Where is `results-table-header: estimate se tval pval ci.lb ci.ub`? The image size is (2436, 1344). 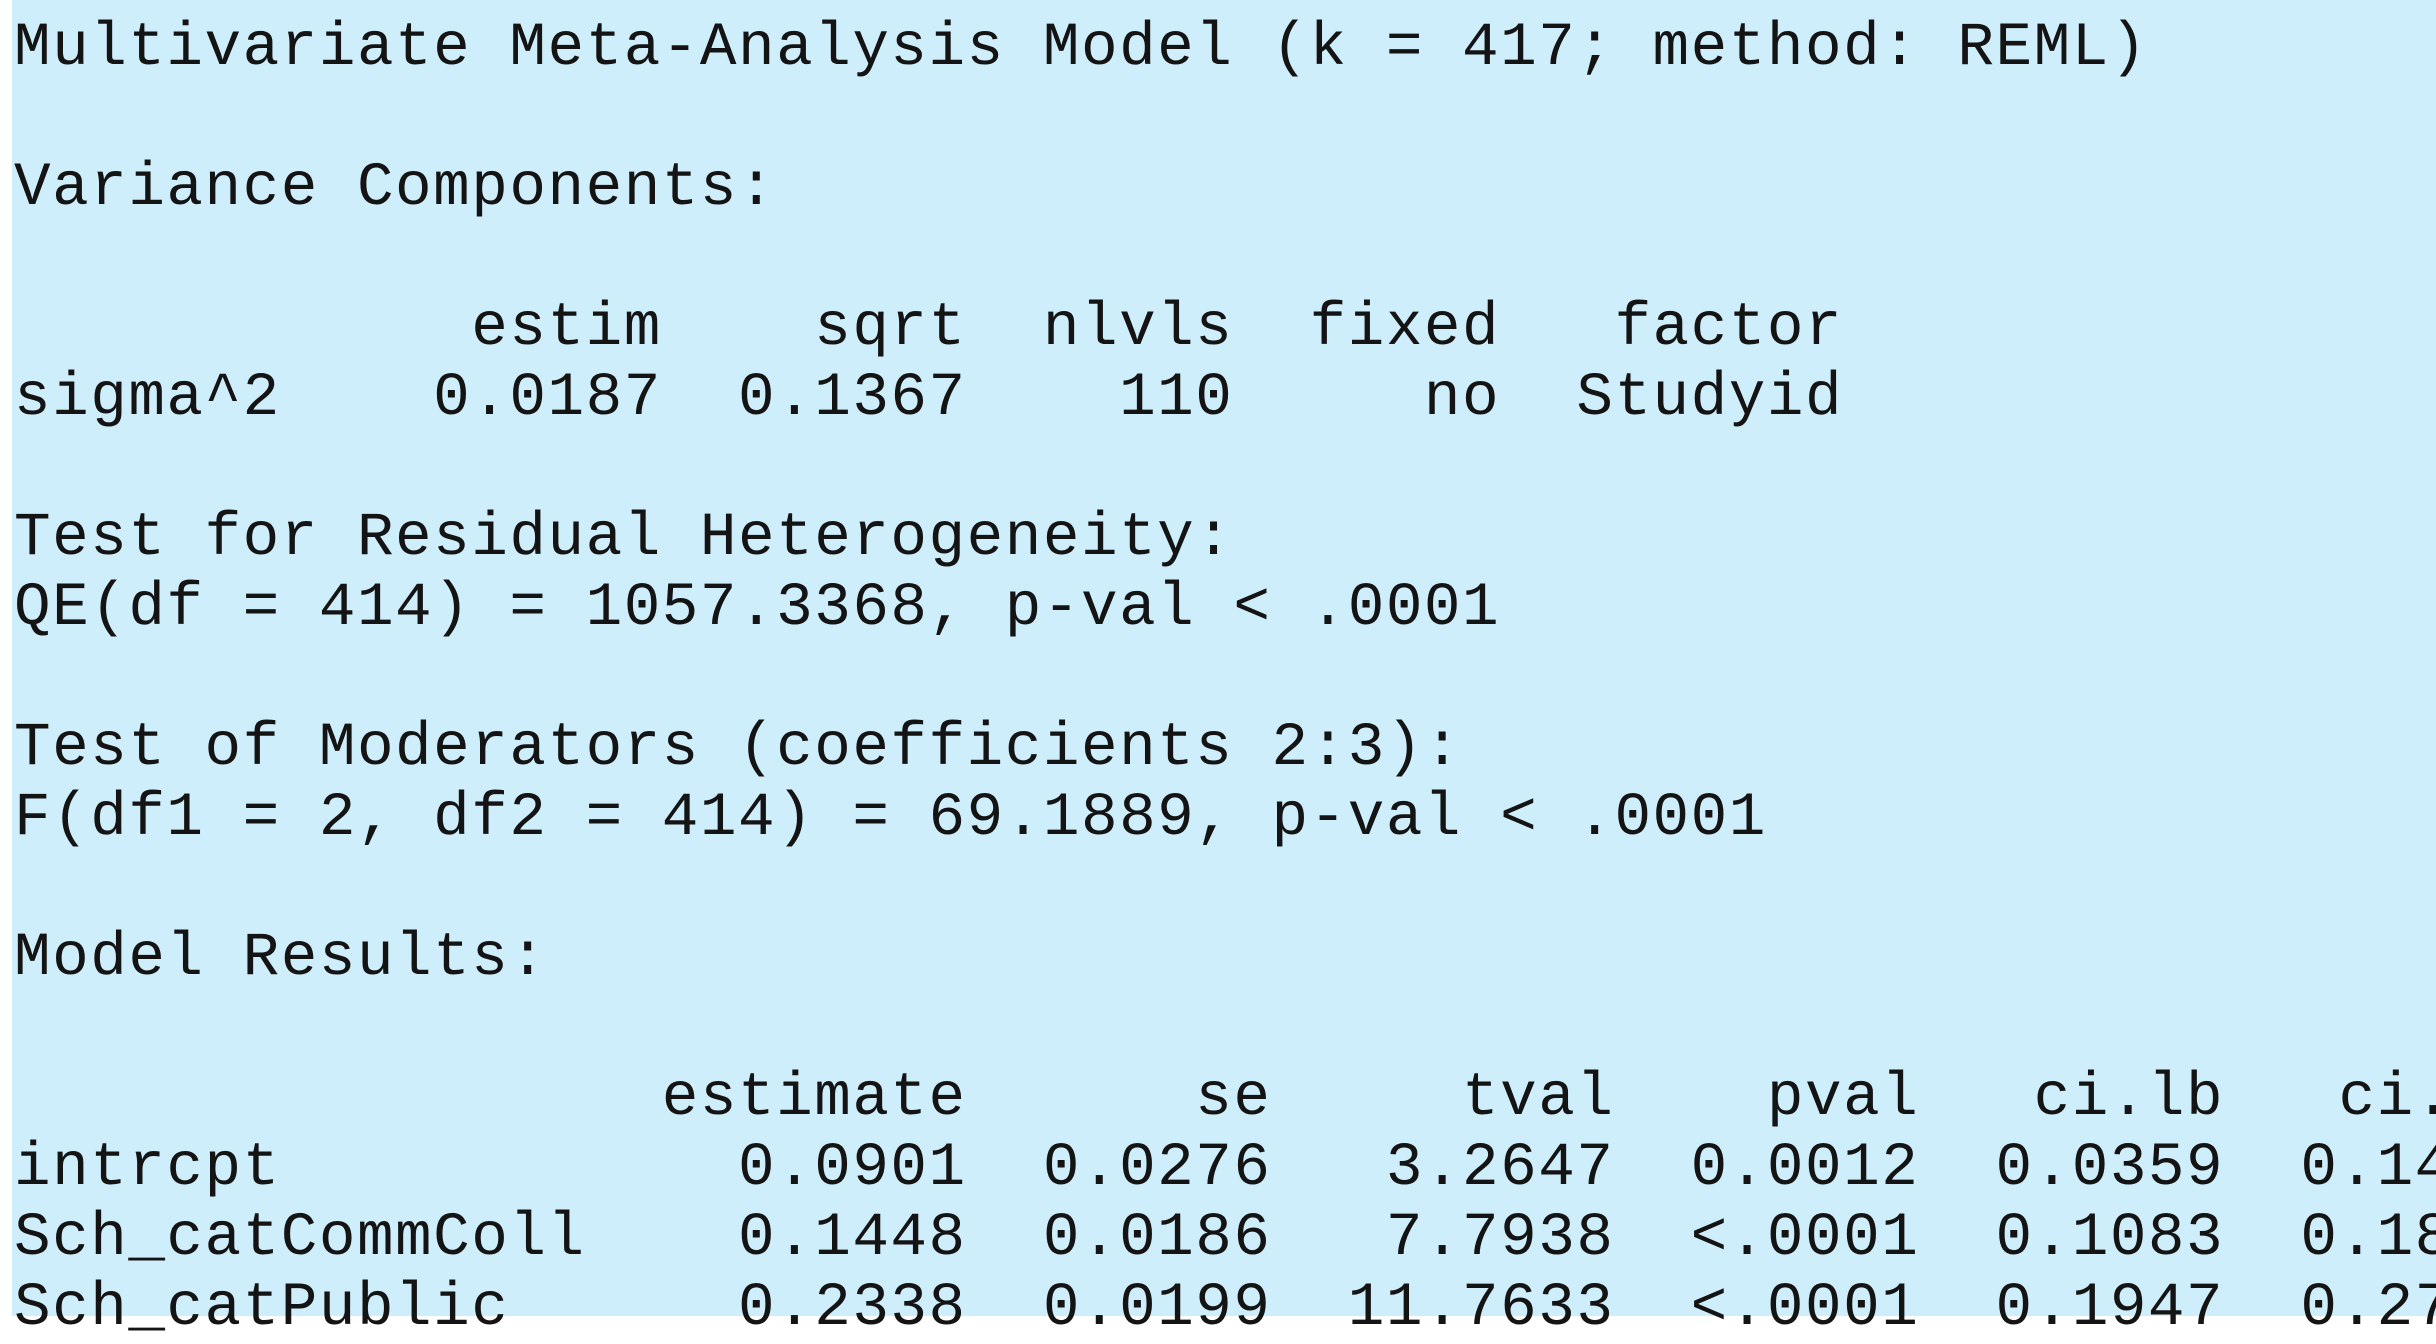
results-table-header: estimate se tval pval ci.lb ci.ub is located at coordinates (1225, 1098).